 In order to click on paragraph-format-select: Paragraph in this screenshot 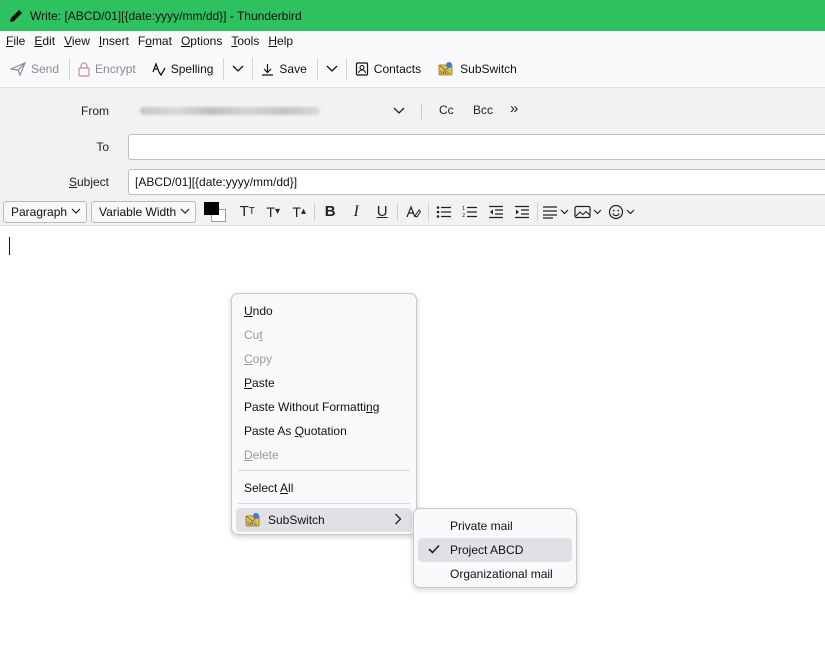, I will do `click(45, 211)`.